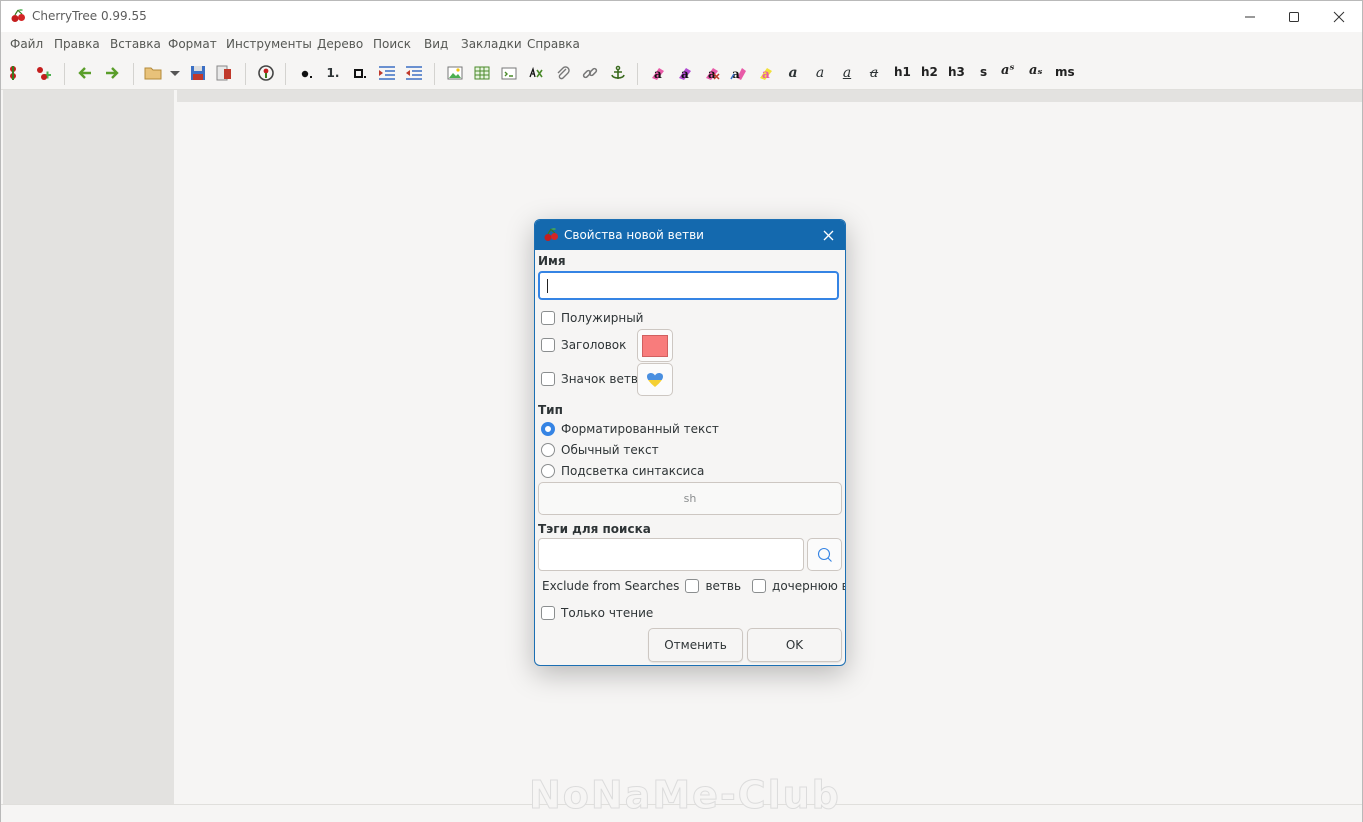 This screenshot has width=1363, height=822. I want to click on tree-panel, so click(88, 447).